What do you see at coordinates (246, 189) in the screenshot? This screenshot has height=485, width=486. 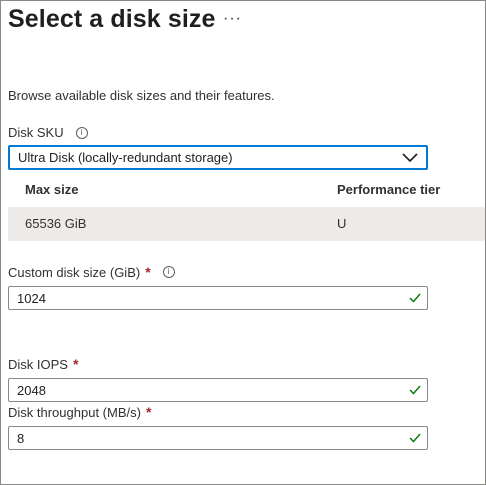 I see `table-header: Max size Performance tier` at bounding box center [246, 189].